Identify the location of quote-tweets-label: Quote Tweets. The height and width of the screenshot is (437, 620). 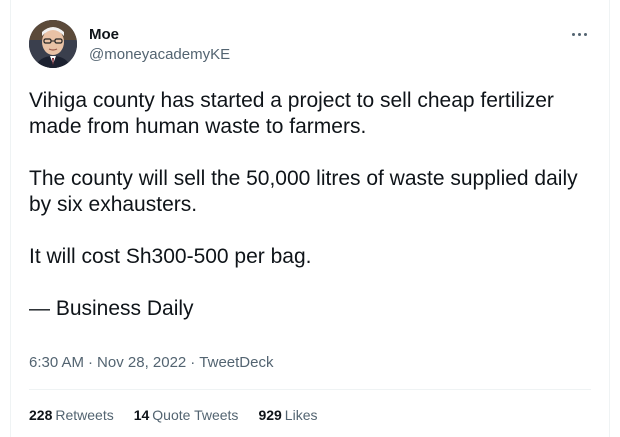
(195, 415).